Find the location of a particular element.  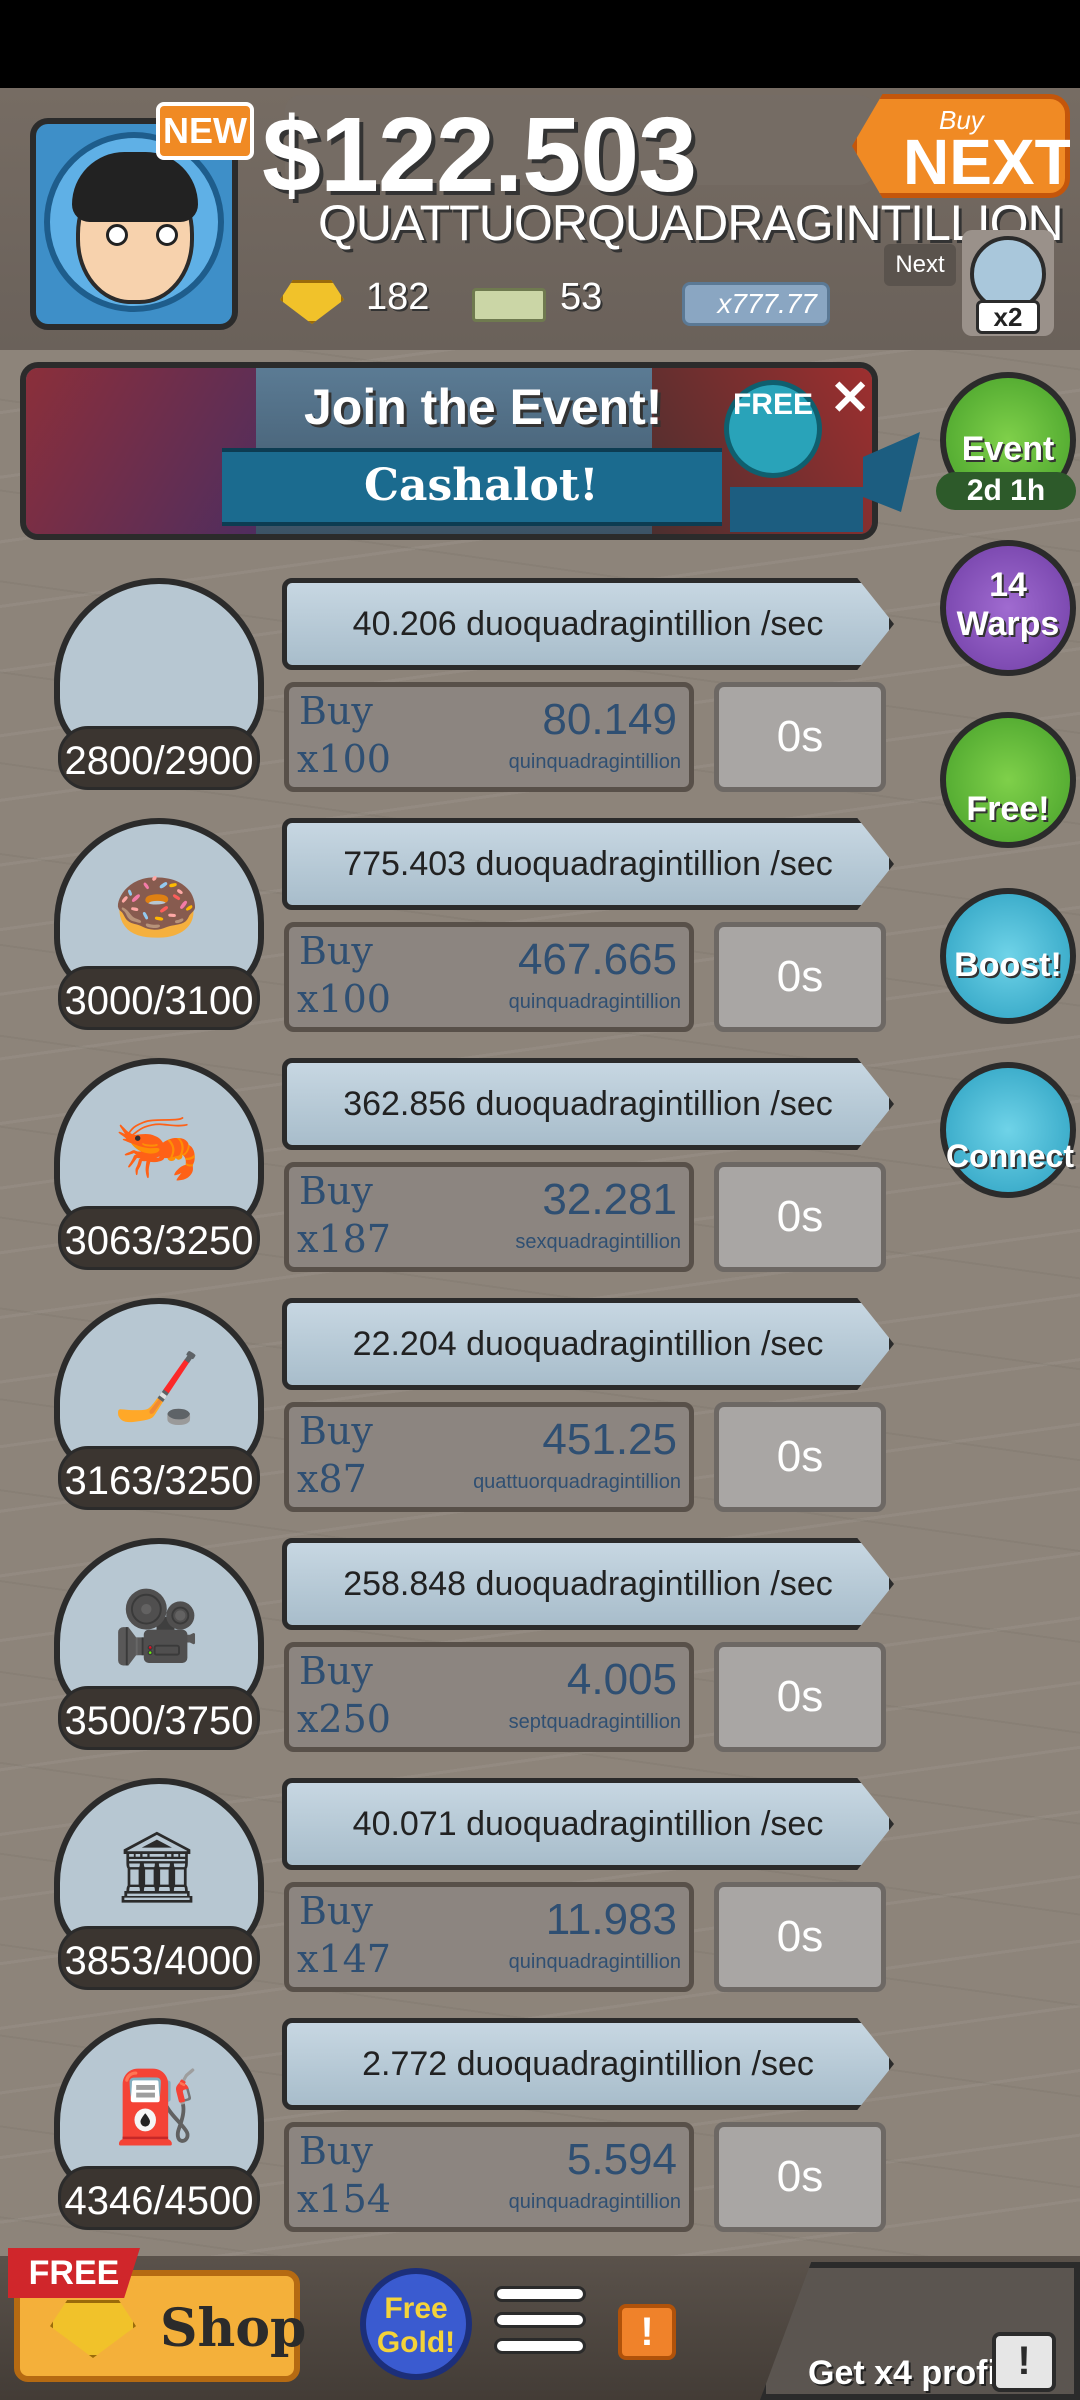

profit-label: Get x4 profit! is located at coordinates (914, 2373).